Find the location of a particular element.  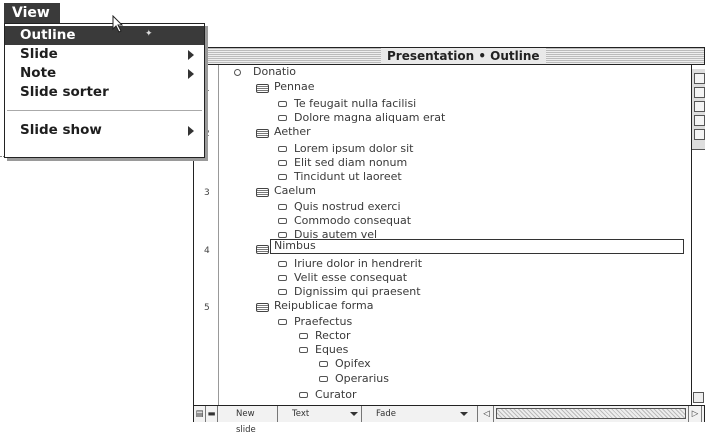

circle-bullet-icon is located at coordinates (237, 72).